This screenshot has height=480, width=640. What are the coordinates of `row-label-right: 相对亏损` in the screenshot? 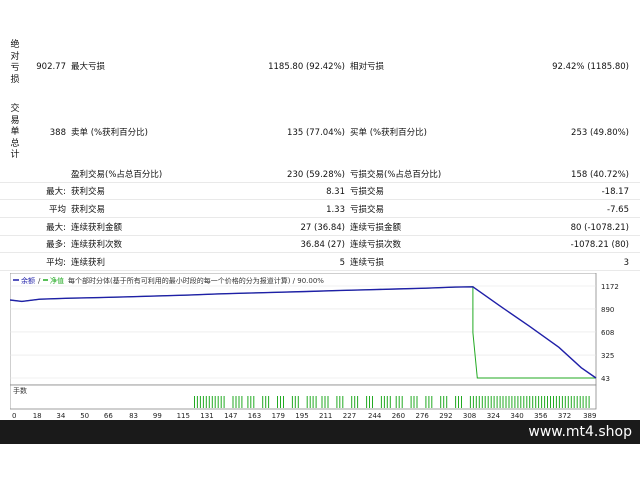 It's located at (367, 67).